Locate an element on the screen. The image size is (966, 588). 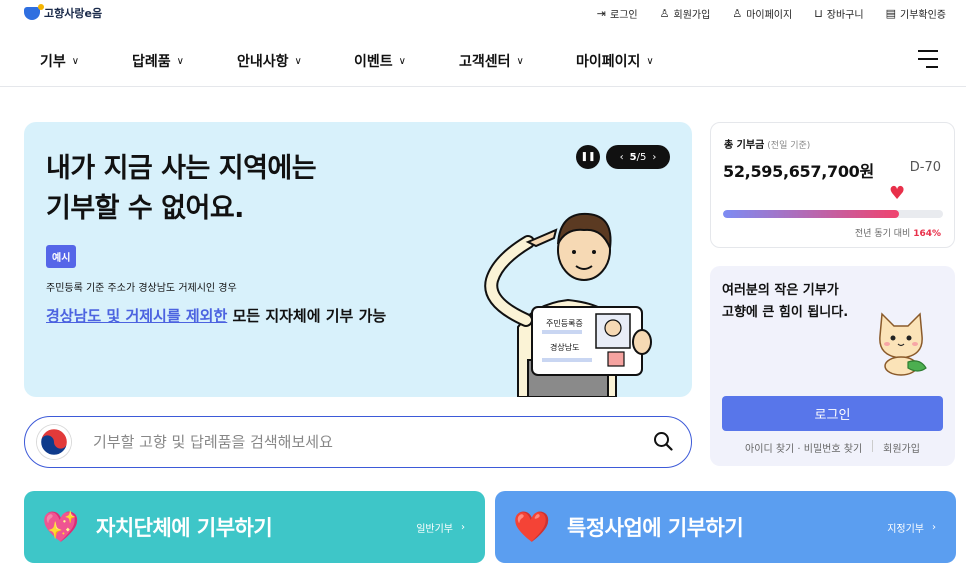
nav-item-gifts: 답례품 ∨ is located at coordinates (158, 61).